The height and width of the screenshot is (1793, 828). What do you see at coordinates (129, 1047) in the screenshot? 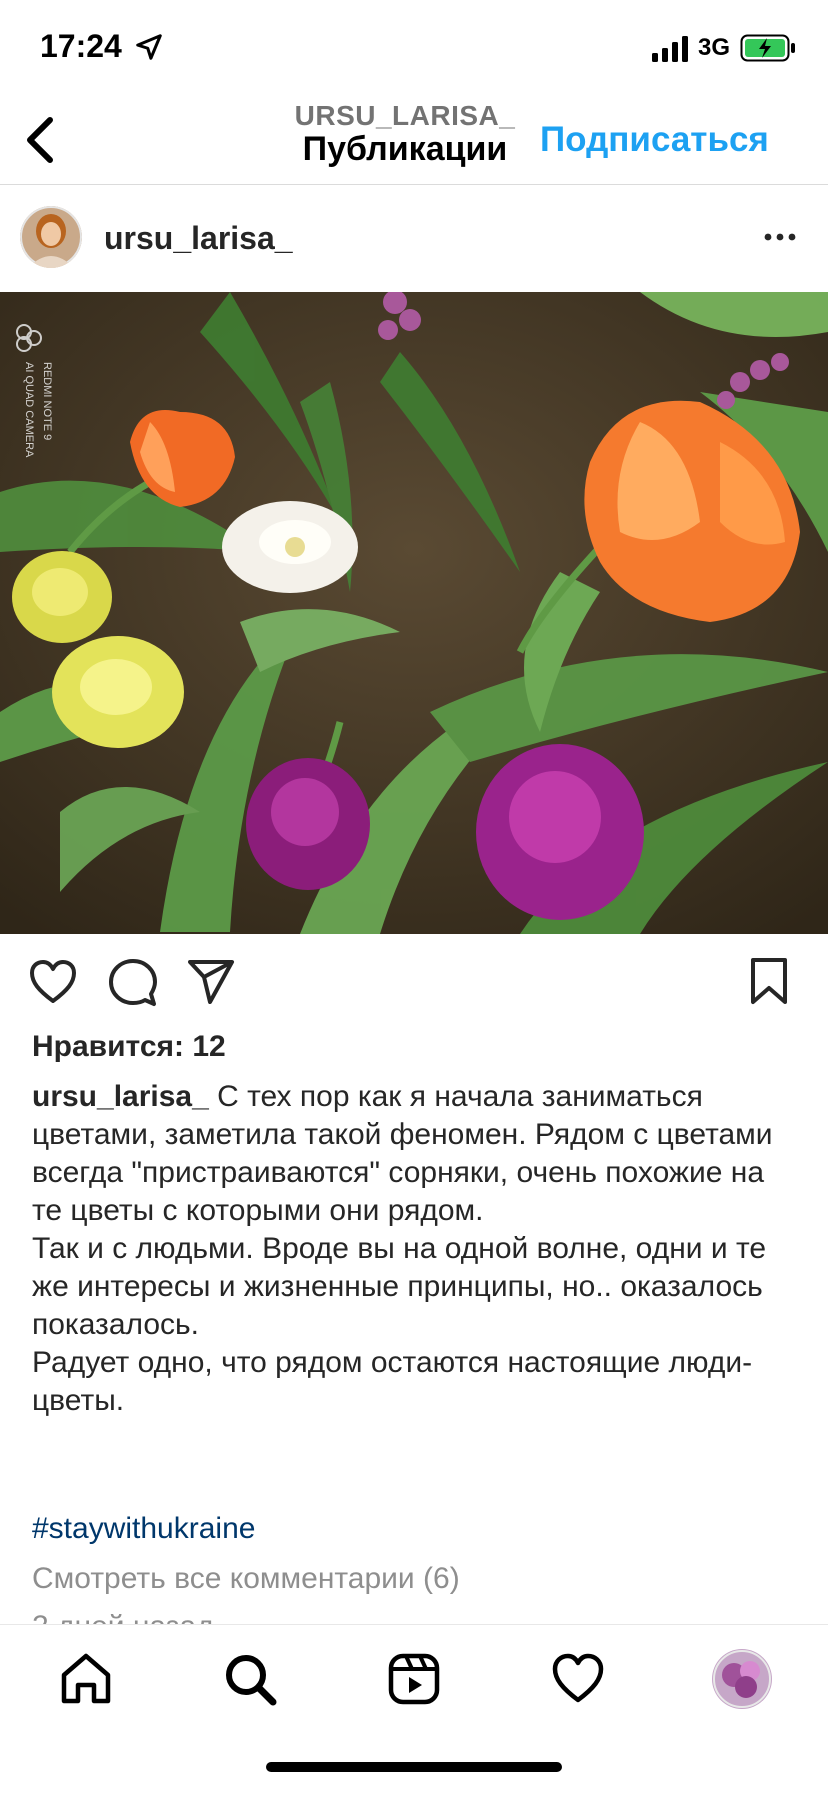
I see `likes-count: Нравится: 12` at bounding box center [129, 1047].